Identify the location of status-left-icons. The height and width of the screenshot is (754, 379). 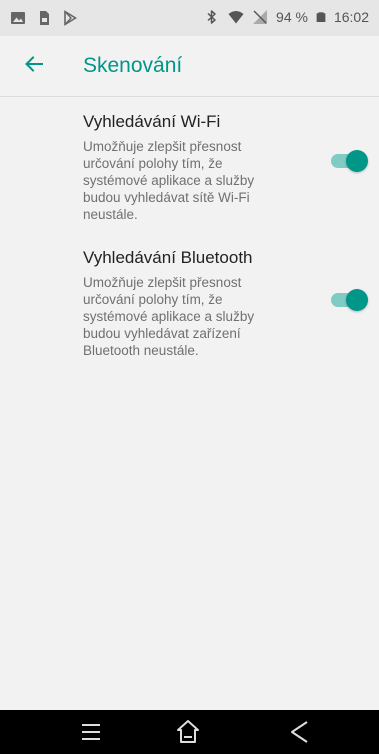
(44, 18).